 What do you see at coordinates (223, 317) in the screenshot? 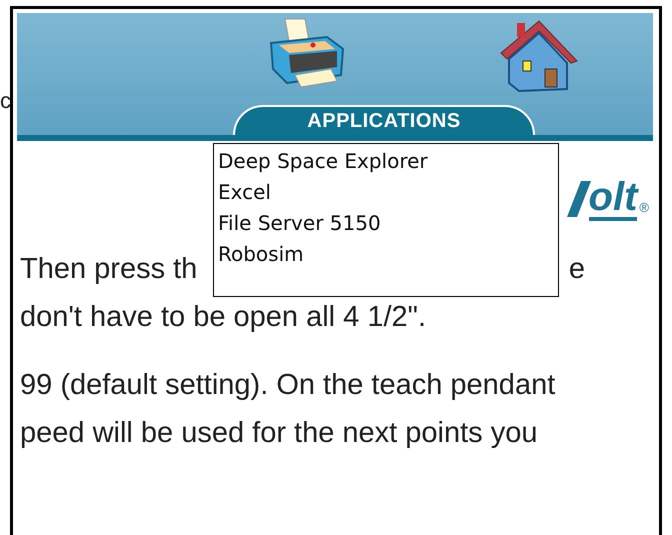
I see `body-text: don't have to be open all 4 1/2".` at bounding box center [223, 317].